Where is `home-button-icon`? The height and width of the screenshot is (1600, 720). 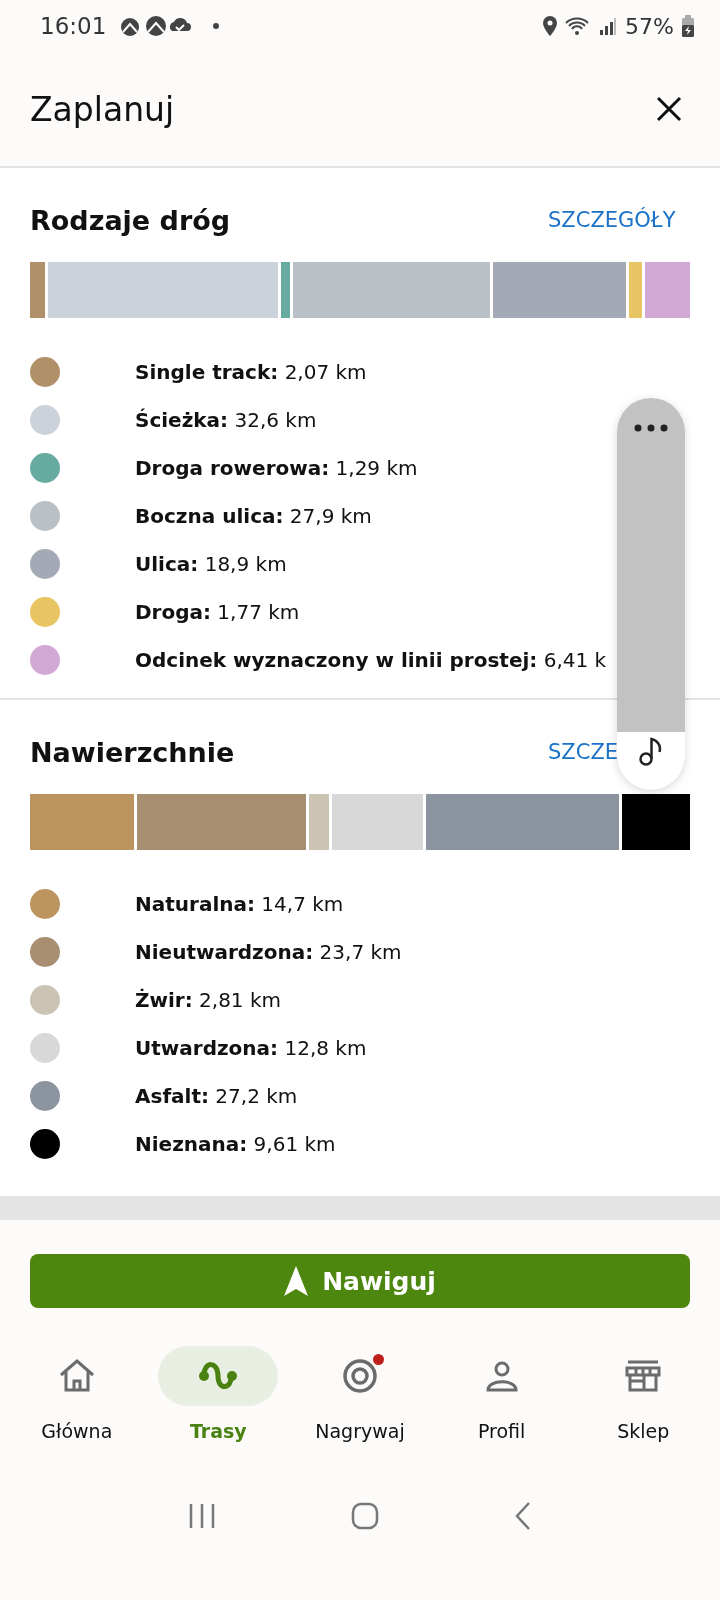
home-button-icon is located at coordinates (365, 1516).